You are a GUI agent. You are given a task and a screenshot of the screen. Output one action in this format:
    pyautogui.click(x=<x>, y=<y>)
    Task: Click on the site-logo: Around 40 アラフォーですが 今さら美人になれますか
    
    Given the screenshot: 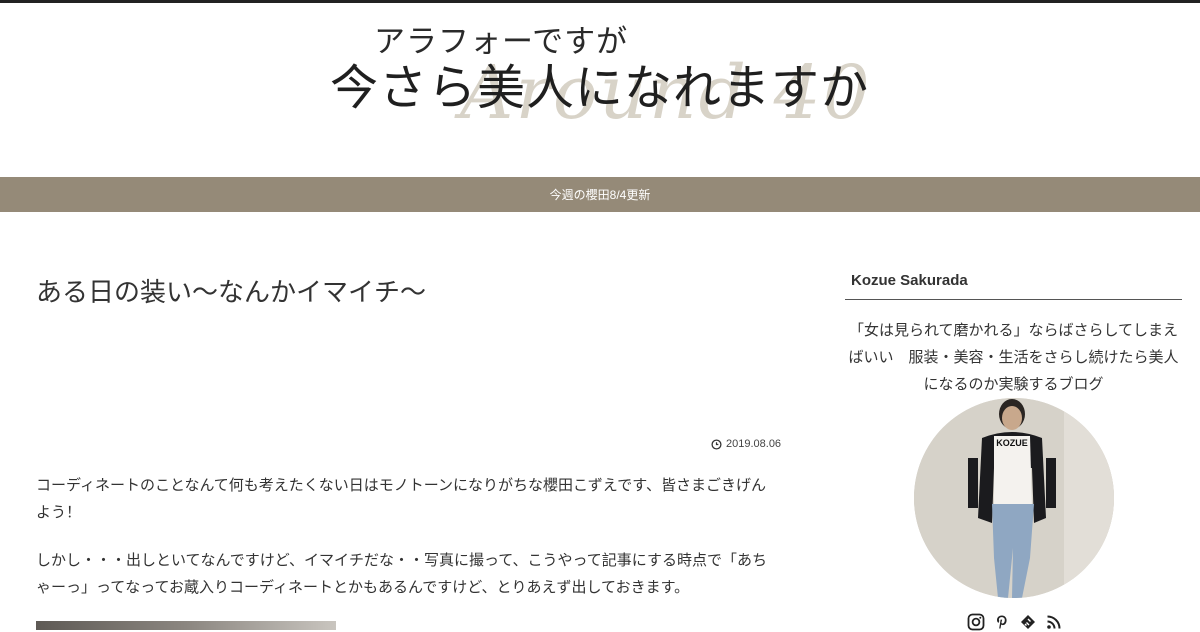 What is the action you would take?
    pyautogui.click(x=605, y=75)
    